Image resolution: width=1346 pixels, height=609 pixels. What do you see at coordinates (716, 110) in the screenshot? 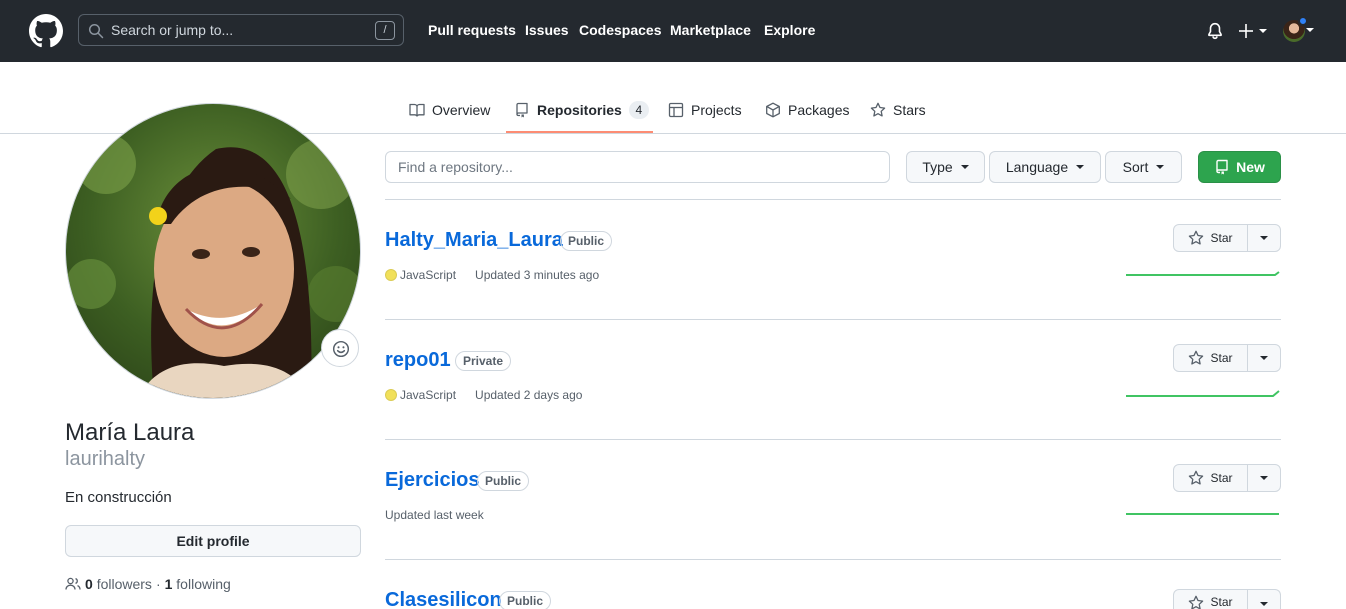
I see `tab-projects-label: Projects` at bounding box center [716, 110].